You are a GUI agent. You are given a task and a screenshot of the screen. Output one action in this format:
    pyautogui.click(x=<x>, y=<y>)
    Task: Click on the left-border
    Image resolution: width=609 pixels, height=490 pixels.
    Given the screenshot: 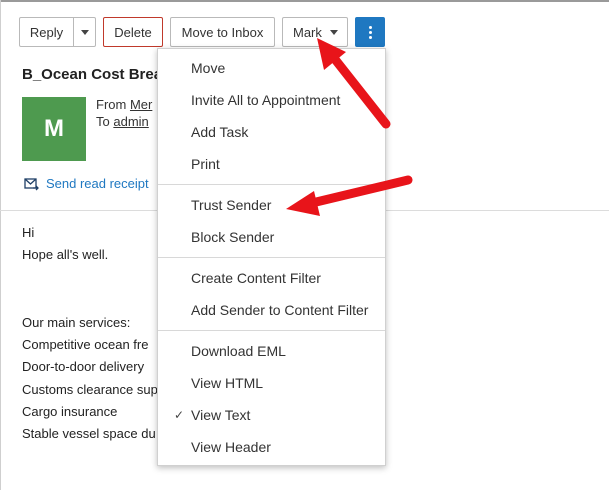 What is the action you would take?
    pyautogui.click(x=0, y=245)
    